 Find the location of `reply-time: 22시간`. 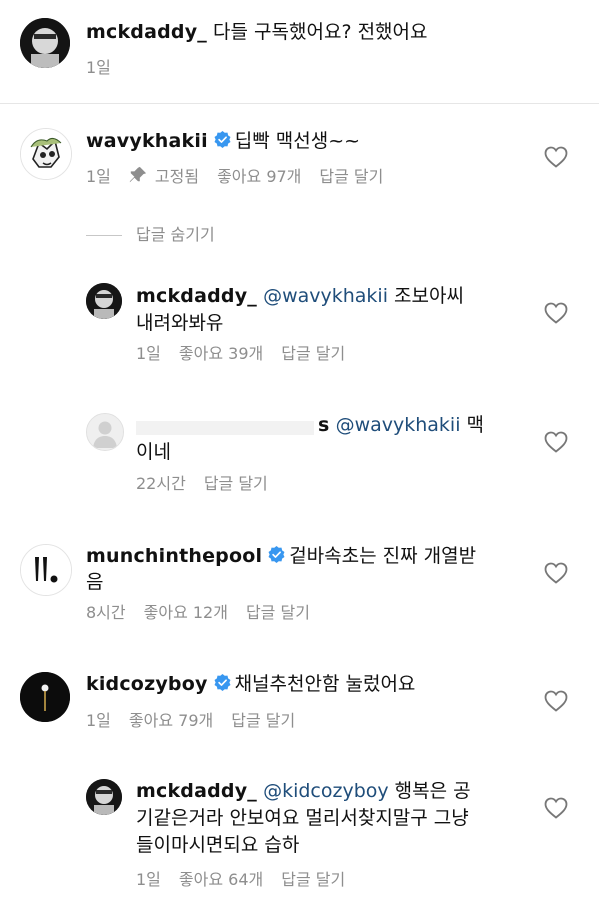

reply-time: 22시간 is located at coordinates (161, 483).